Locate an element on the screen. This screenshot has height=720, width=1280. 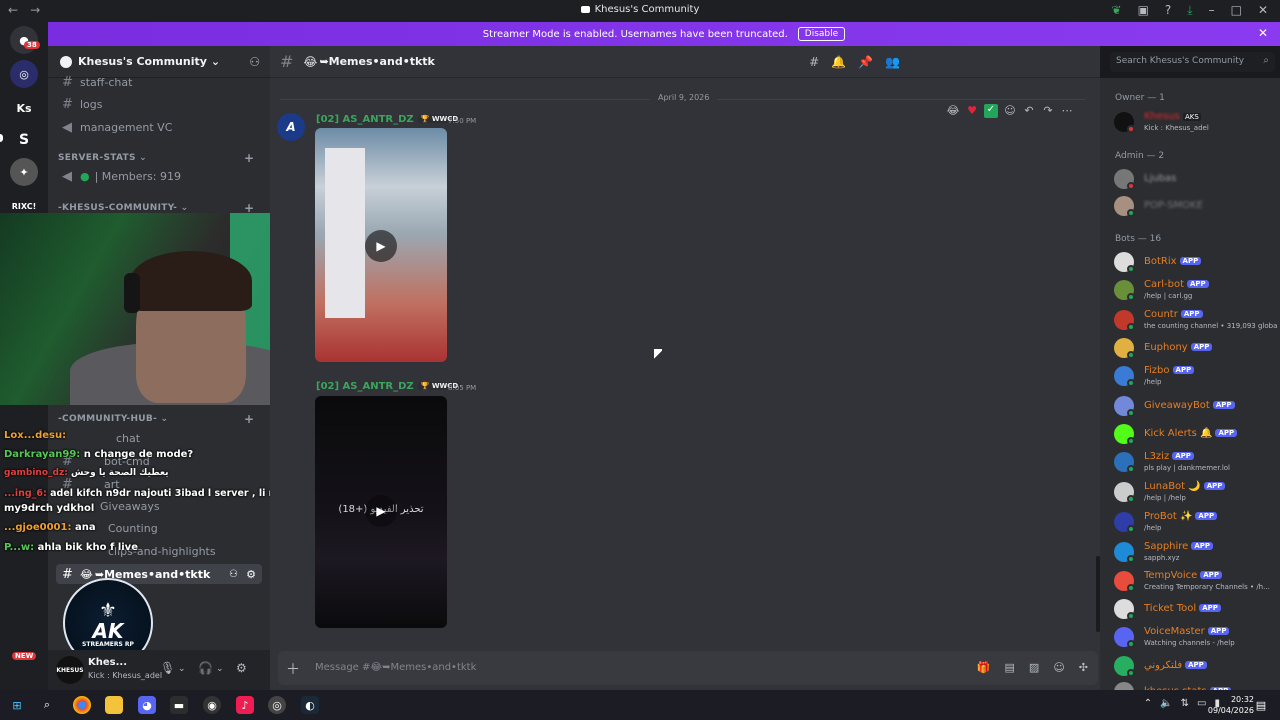
member-bot: VoiceMaster APP Watching channels - /help is located at coordinates (1194, 637).